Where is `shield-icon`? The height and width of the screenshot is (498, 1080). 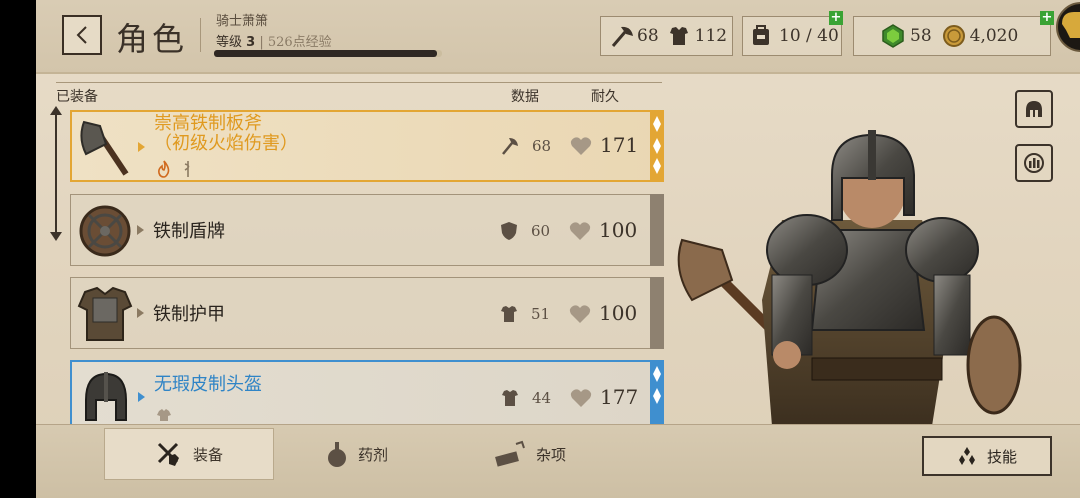 shield-icon is located at coordinates (509, 231).